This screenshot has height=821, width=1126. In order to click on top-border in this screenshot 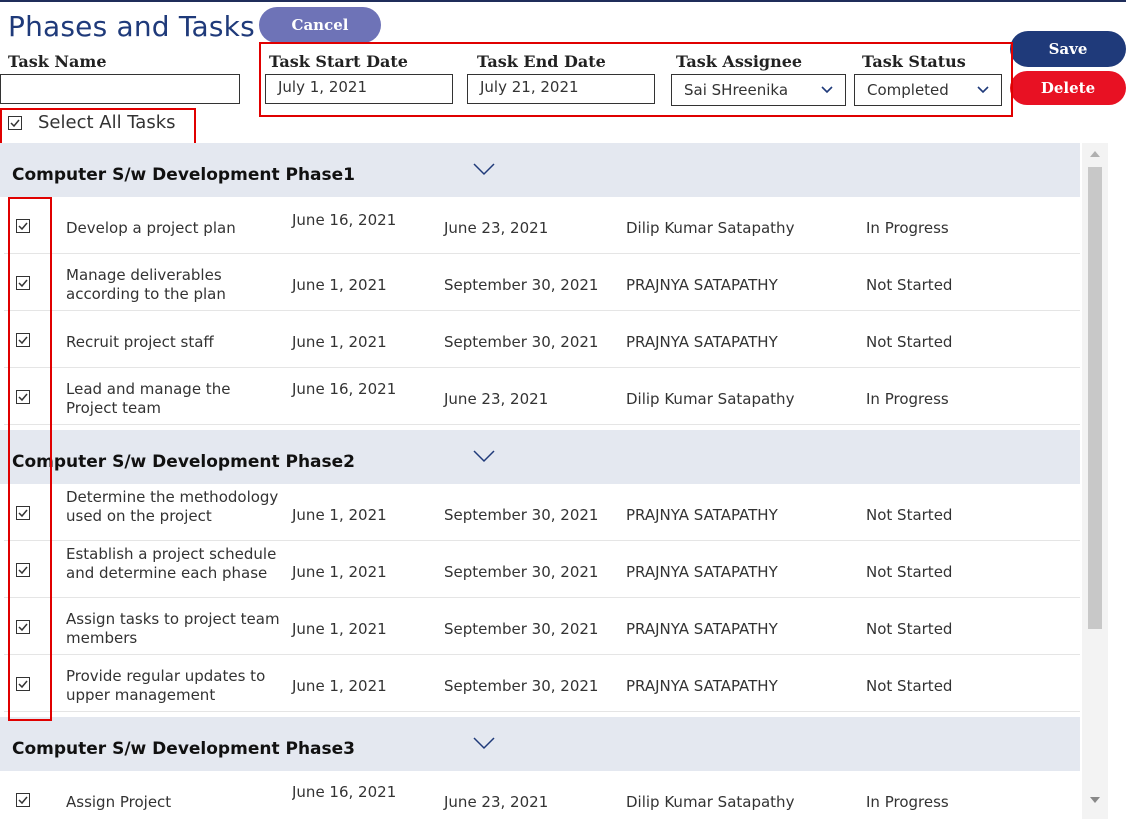, I will do `click(563, 1)`.